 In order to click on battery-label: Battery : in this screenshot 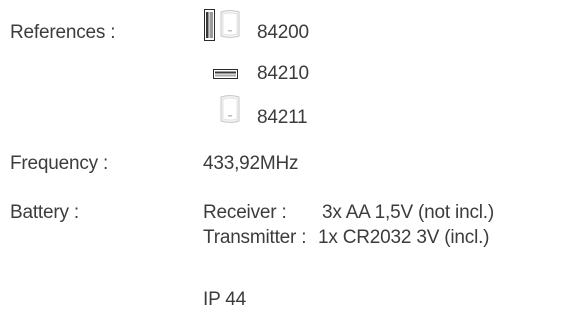, I will do `click(44, 212)`.